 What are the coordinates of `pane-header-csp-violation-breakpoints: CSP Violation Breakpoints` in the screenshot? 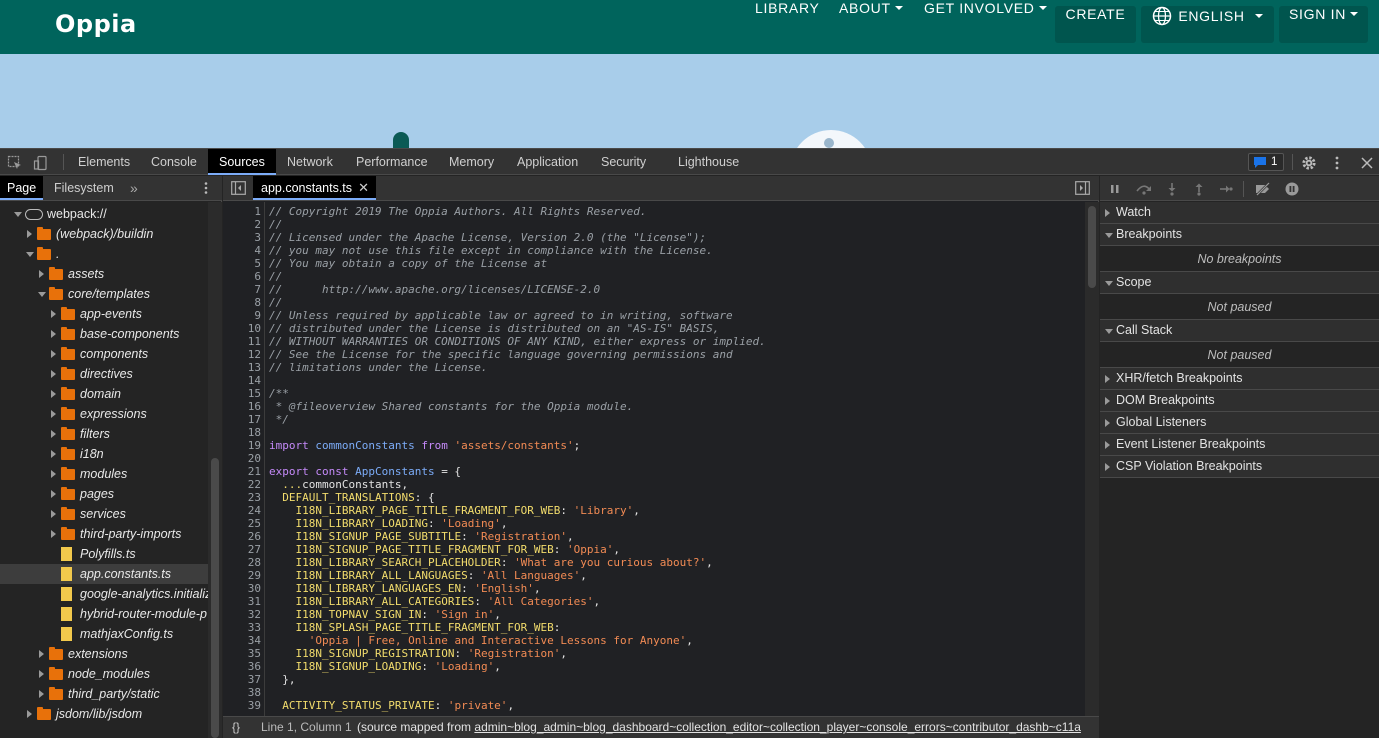 It's located at (1239, 467).